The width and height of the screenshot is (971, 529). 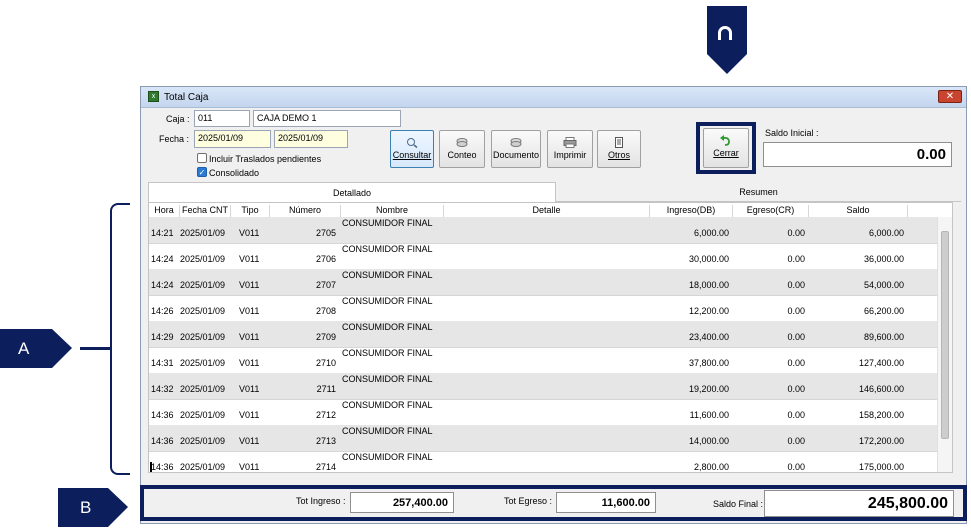 I want to click on annotation-a-arrow, so click(x=62, y=348).